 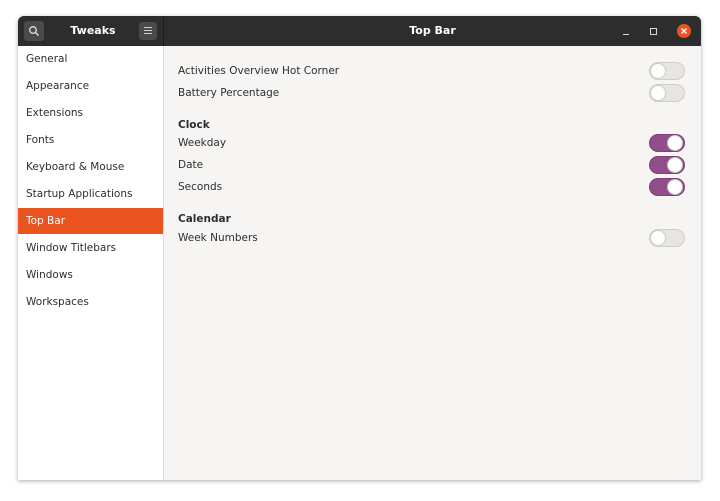 What do you see at coordinates (90, 59) in the screenshot?
I see `sidebar-item-general: General` at bounding box center [90, 59].